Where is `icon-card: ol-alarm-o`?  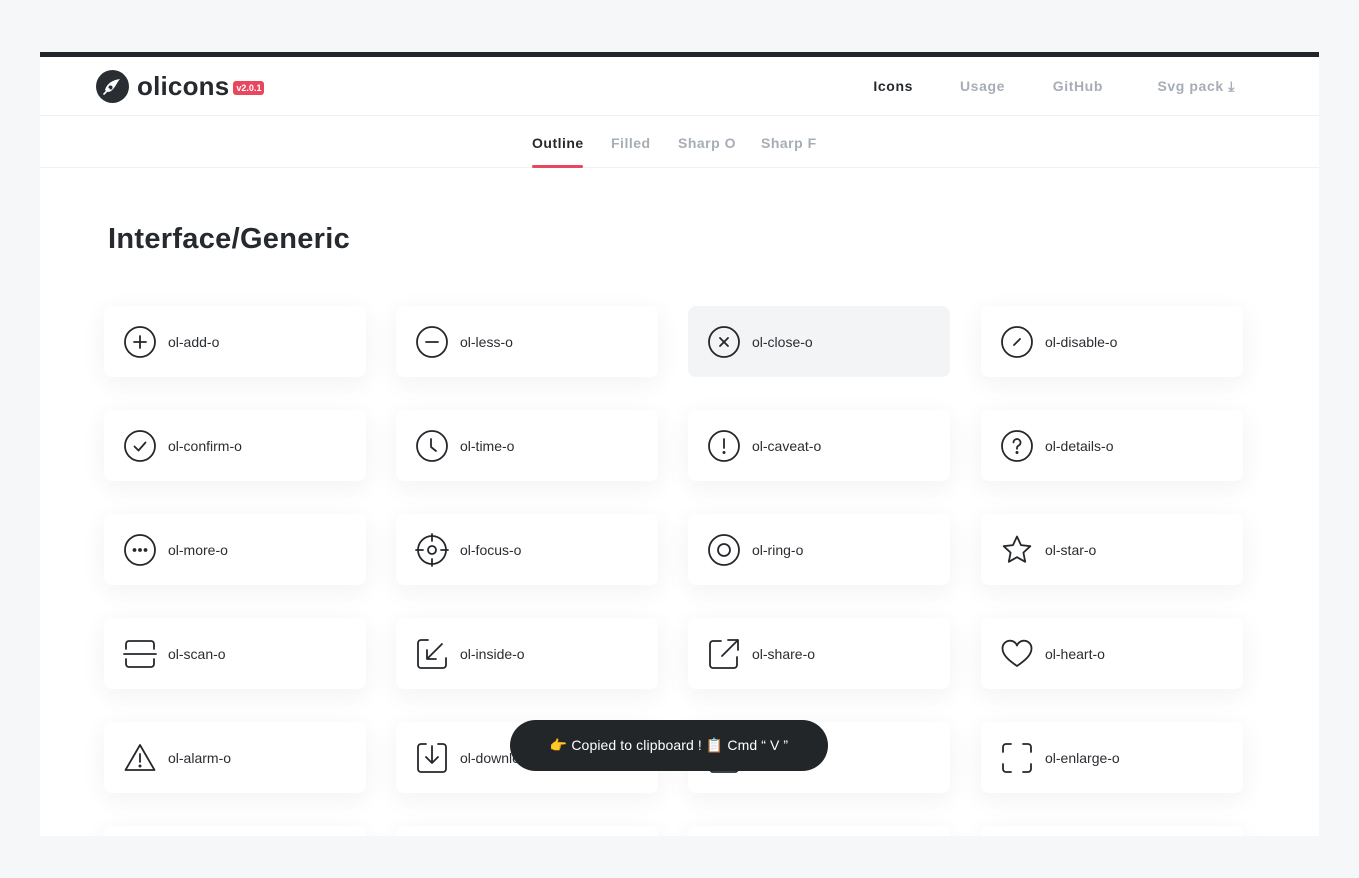 icon-card: ol-alarm-o is located at coordinates (235, 757).